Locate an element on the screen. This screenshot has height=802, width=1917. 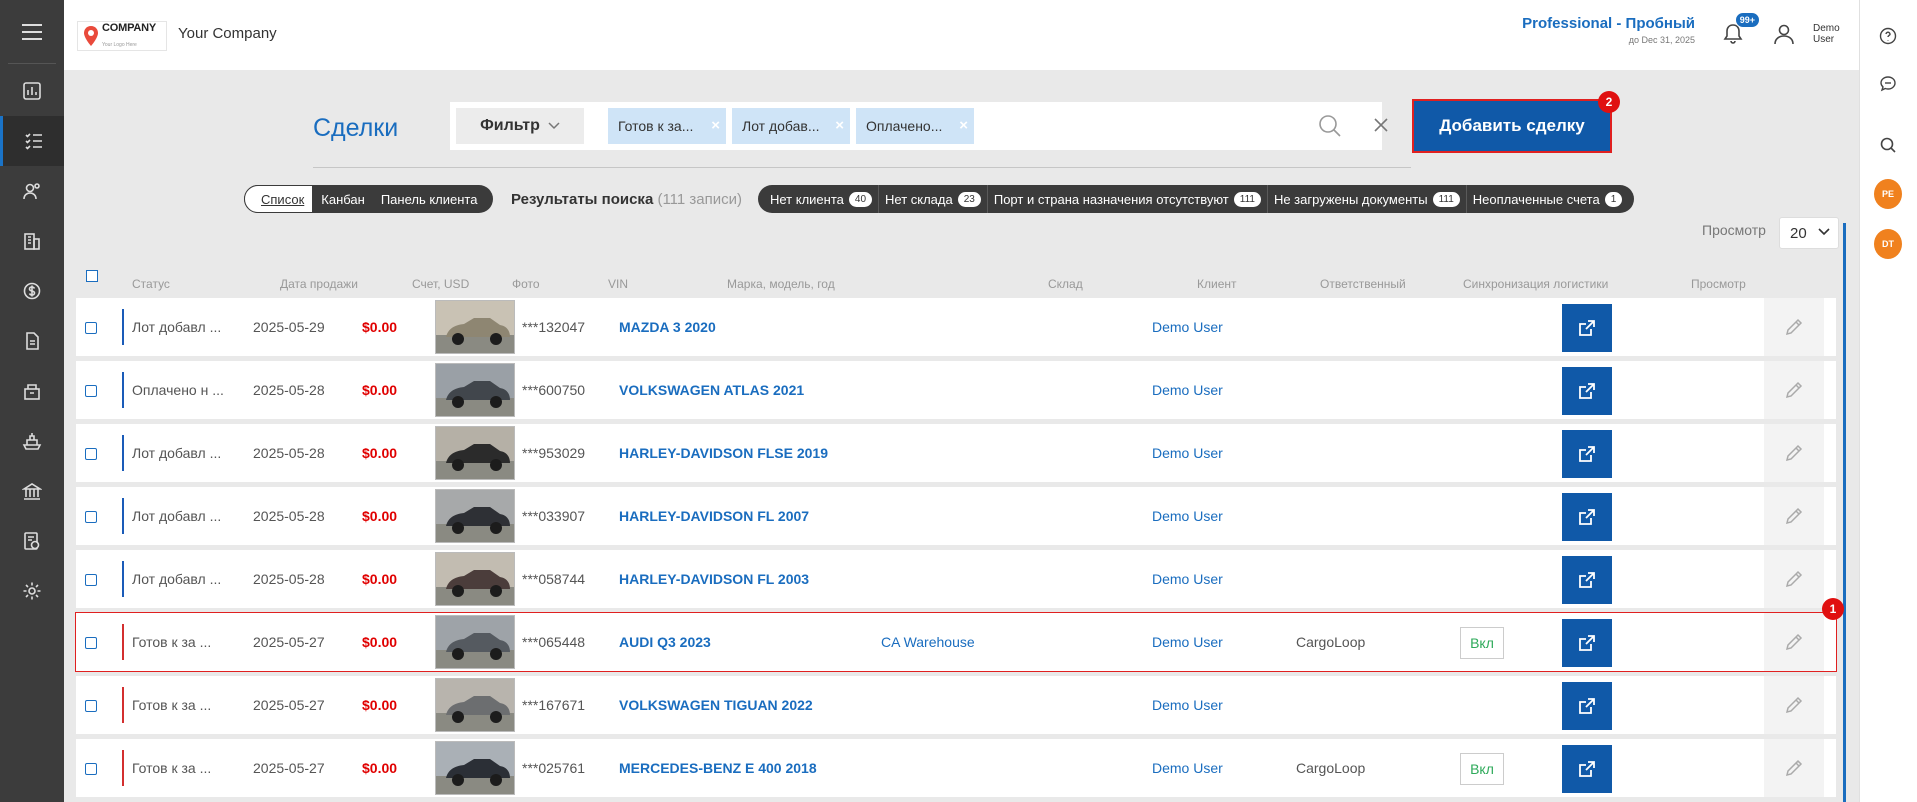
quick-filter-no-port: Порт и страна назначения отсутствуют 111 is located at coordinates (1128, 199).